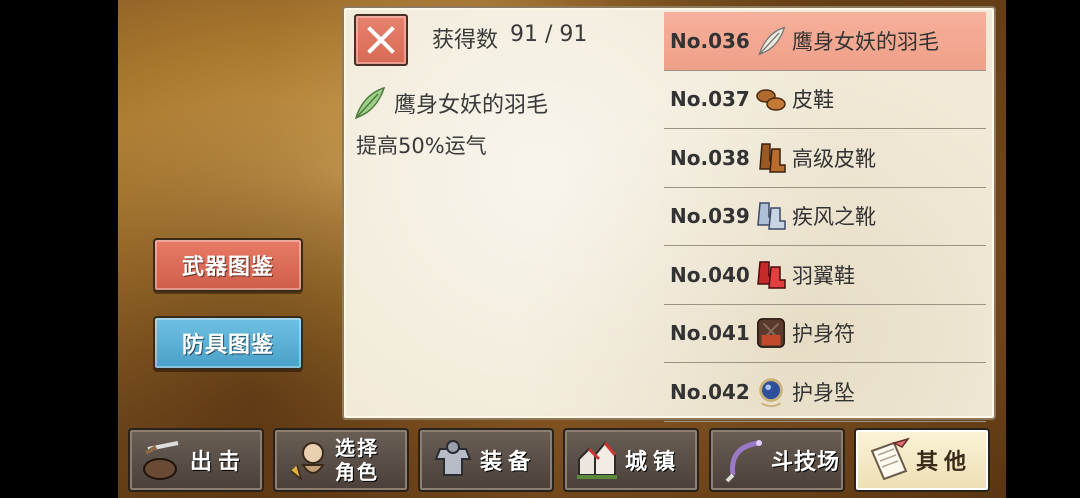  What do you see at coordinates (771, 275) in the screenshot?
I see `wing-shoes-icon` at bounding box center [771, 275].